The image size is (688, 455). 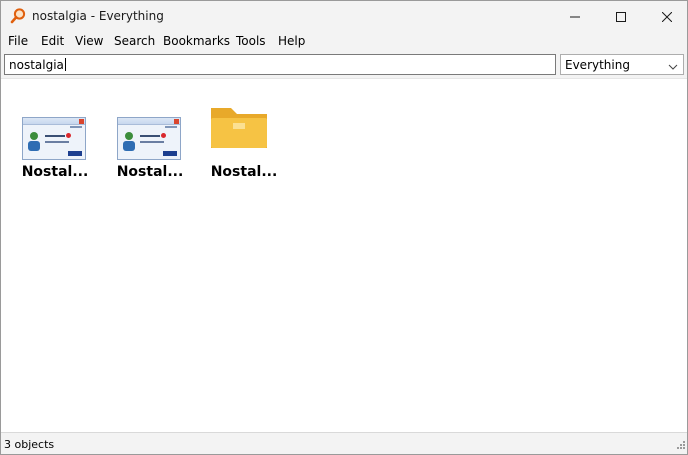 What do you see at coordinates (89, 41) in the screenshot?
I see `menu-view: View` at bounding box center [89, 41].